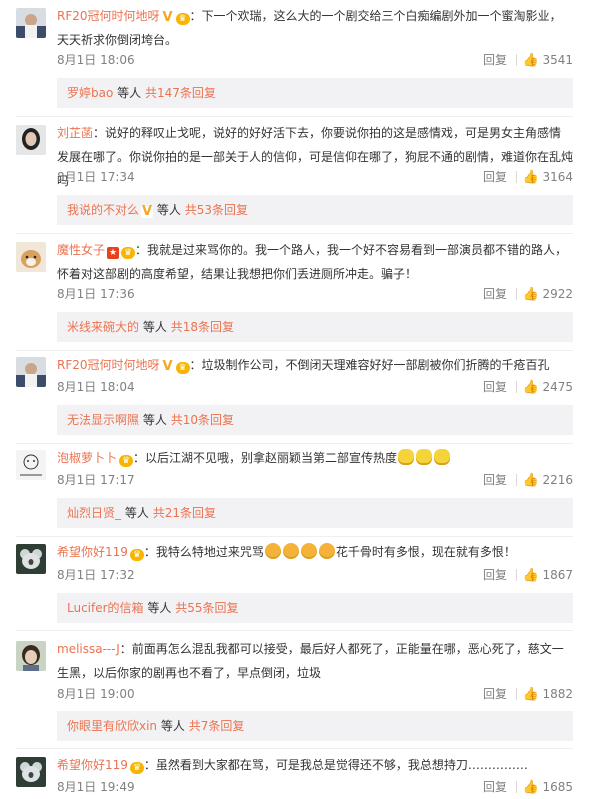 This screenshot has width=593, height=799. What do you see at coordinates (217, 726) in the screenshot?
I see `more-replies-link: 共7条回复` at bounding box center [217, 726].